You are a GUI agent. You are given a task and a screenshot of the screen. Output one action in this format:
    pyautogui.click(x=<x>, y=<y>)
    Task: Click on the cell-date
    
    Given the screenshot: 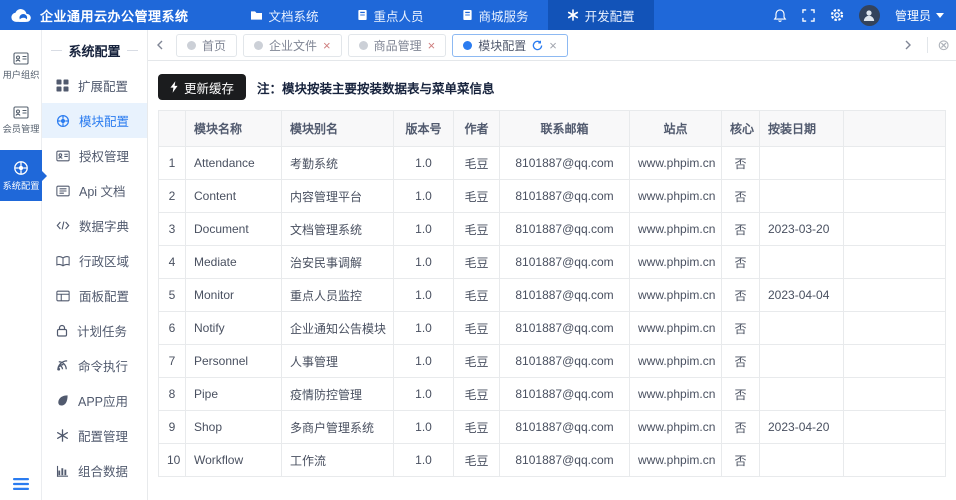 What is the action you would take?
    pyautogui.click(x=801, y=262)
    